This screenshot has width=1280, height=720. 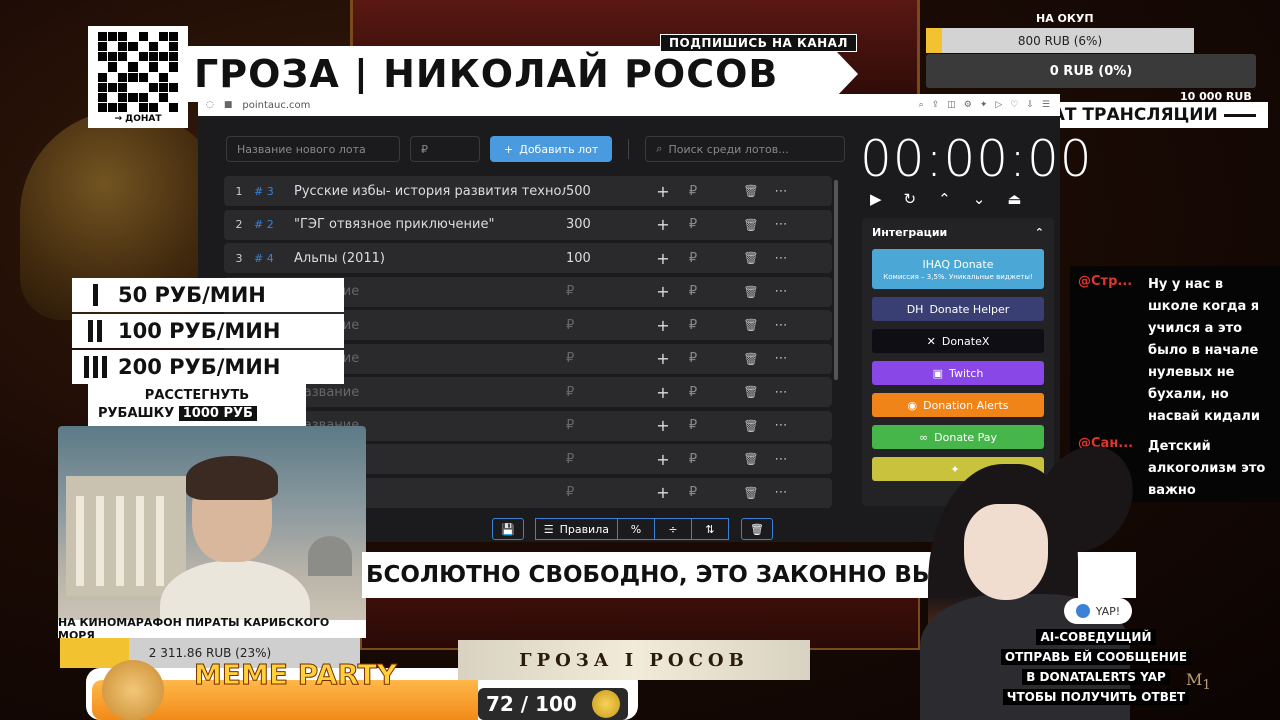 What do you see at coordinates (921, 105) in the screenshot?
I see `search-icon: ⌕` at bounding box center [921, 105].